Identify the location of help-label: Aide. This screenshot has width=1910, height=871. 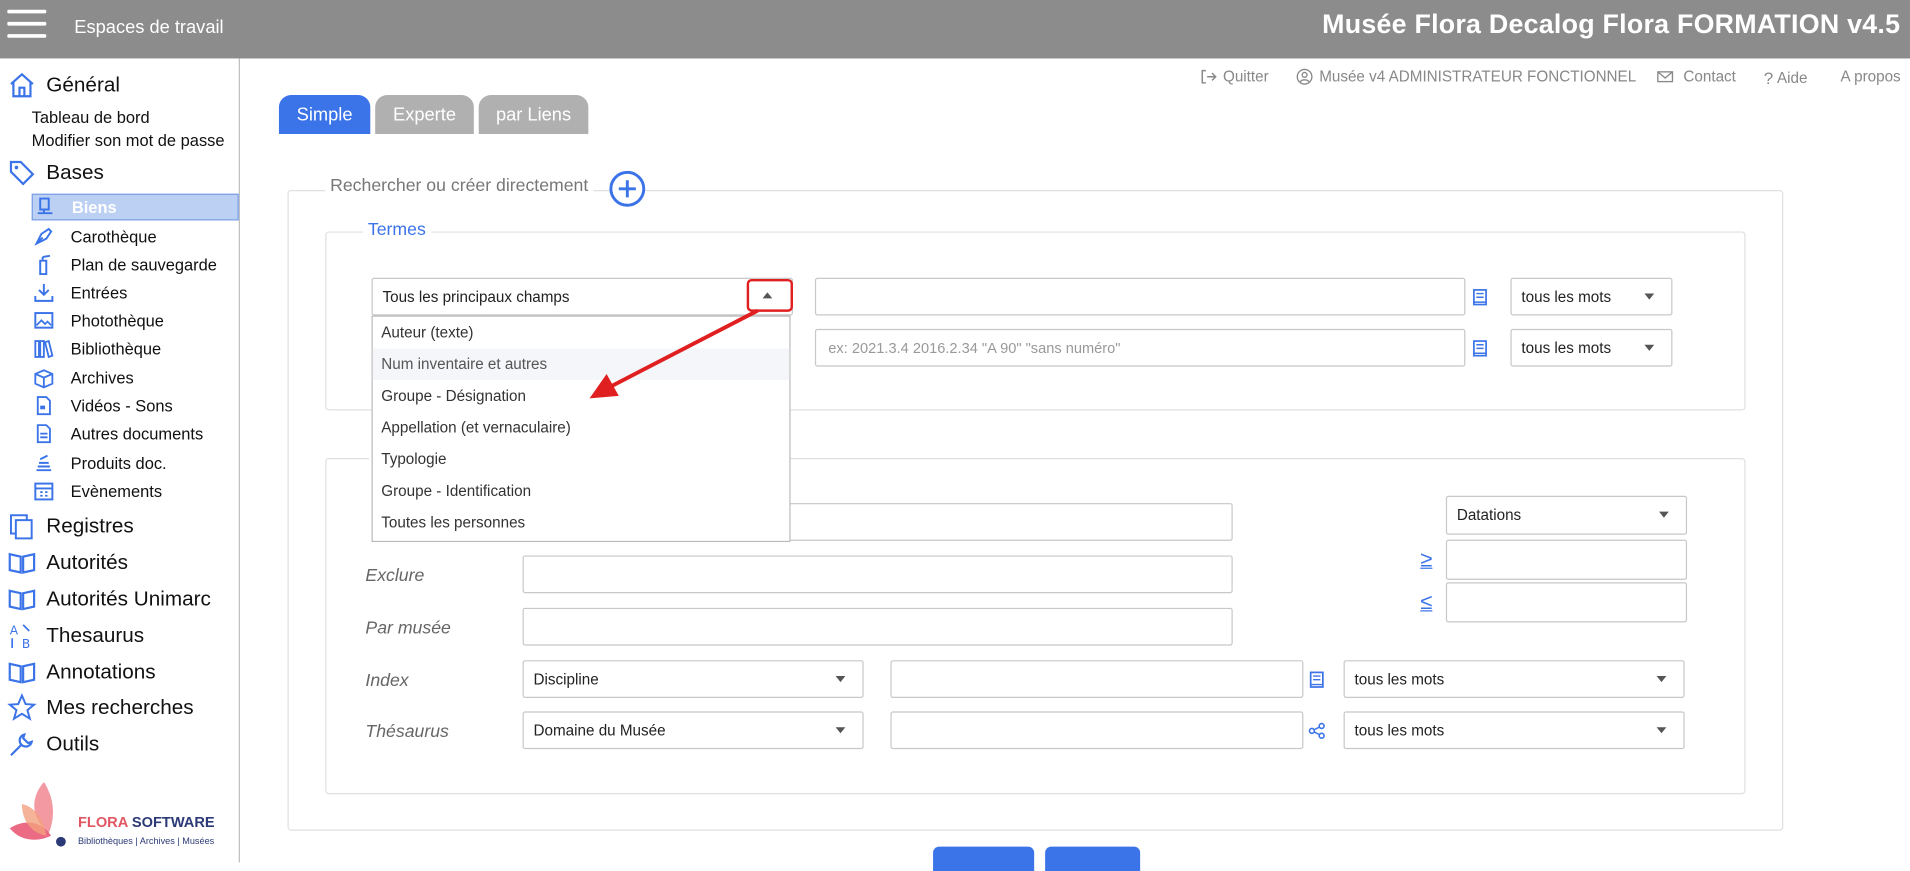
(1792, 78).